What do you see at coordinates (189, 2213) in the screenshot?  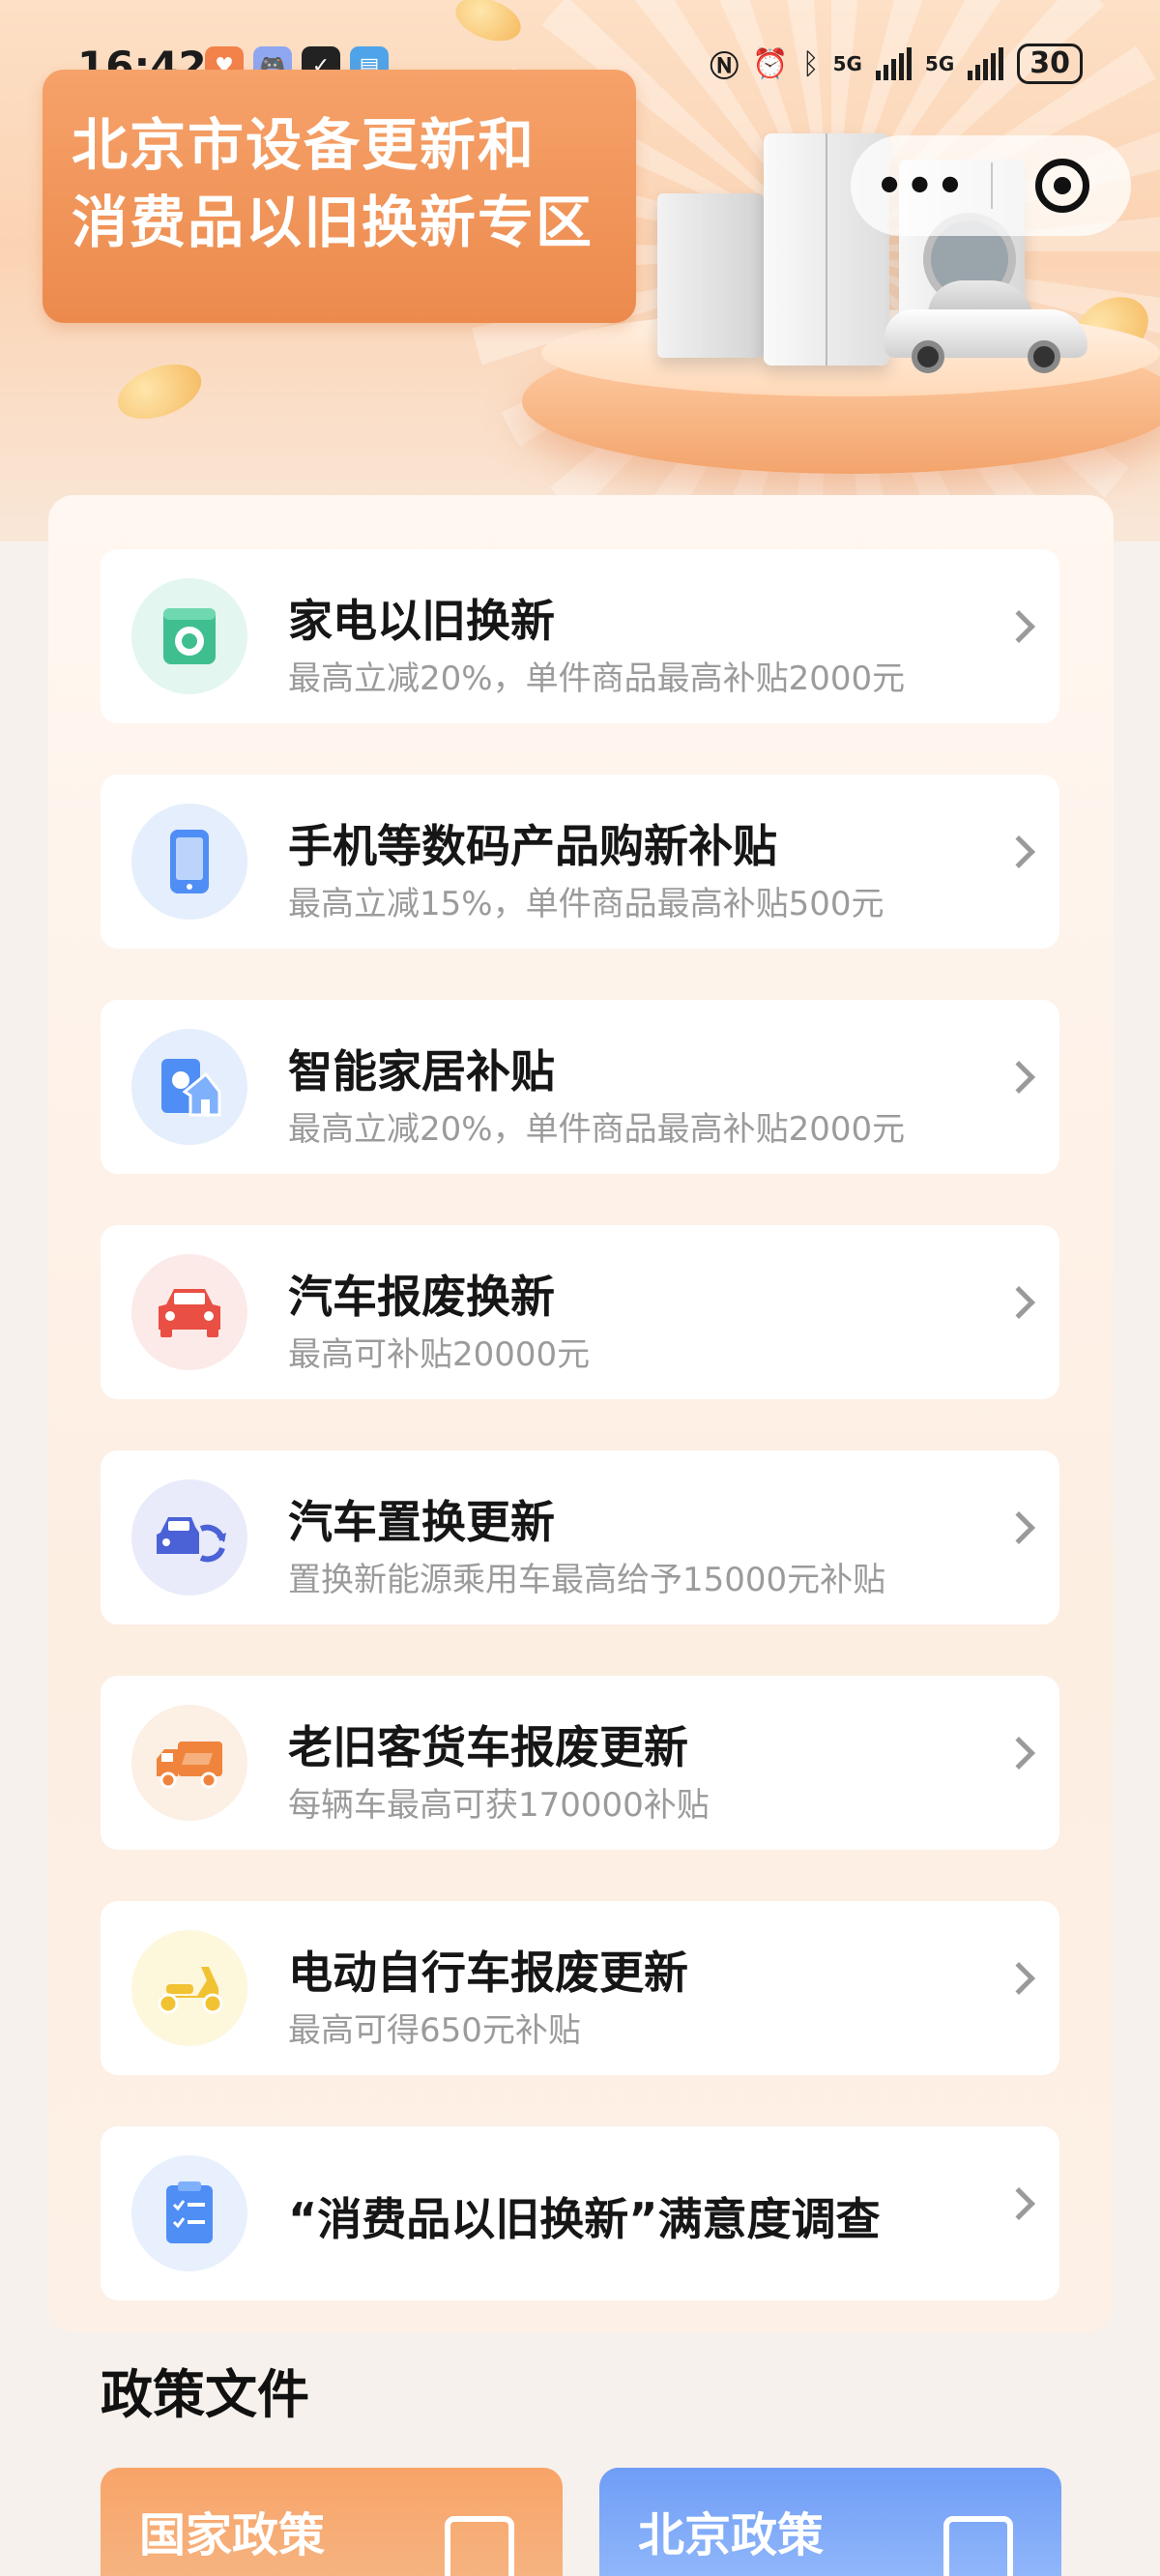 I see `survey-icon` at bounding box center [189, 2213].